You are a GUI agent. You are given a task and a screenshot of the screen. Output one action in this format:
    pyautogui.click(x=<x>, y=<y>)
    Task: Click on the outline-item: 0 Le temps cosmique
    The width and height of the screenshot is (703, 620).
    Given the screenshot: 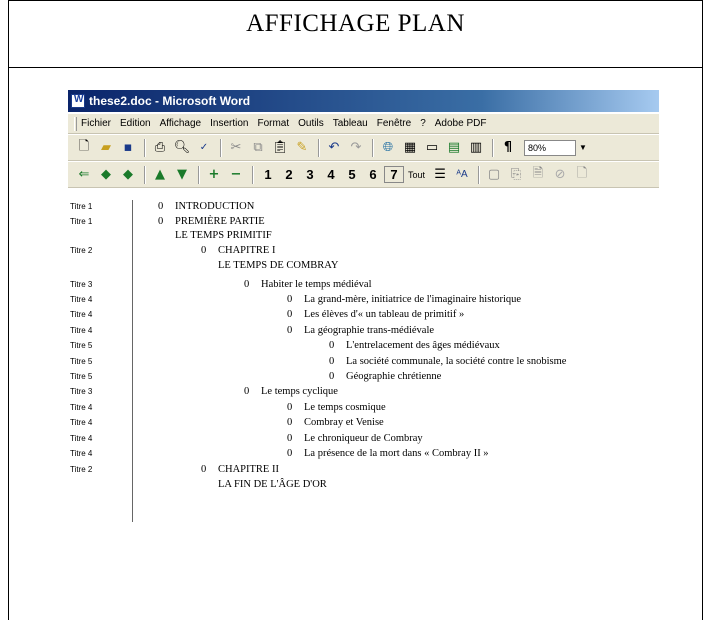 What is the action you would take?
    pyautogui.click(x=336, y=407)
    